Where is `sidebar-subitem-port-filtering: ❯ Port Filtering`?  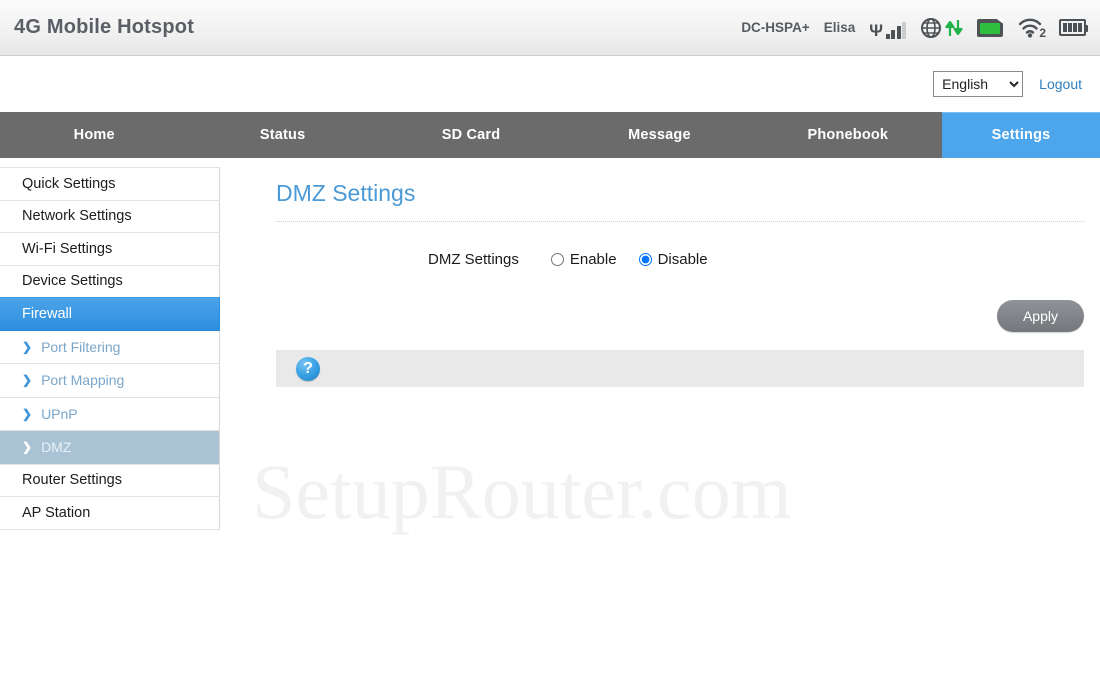
sidebar-subitem-port-filtering: ❯ Port Filtering is located at coordinates (110, 347).